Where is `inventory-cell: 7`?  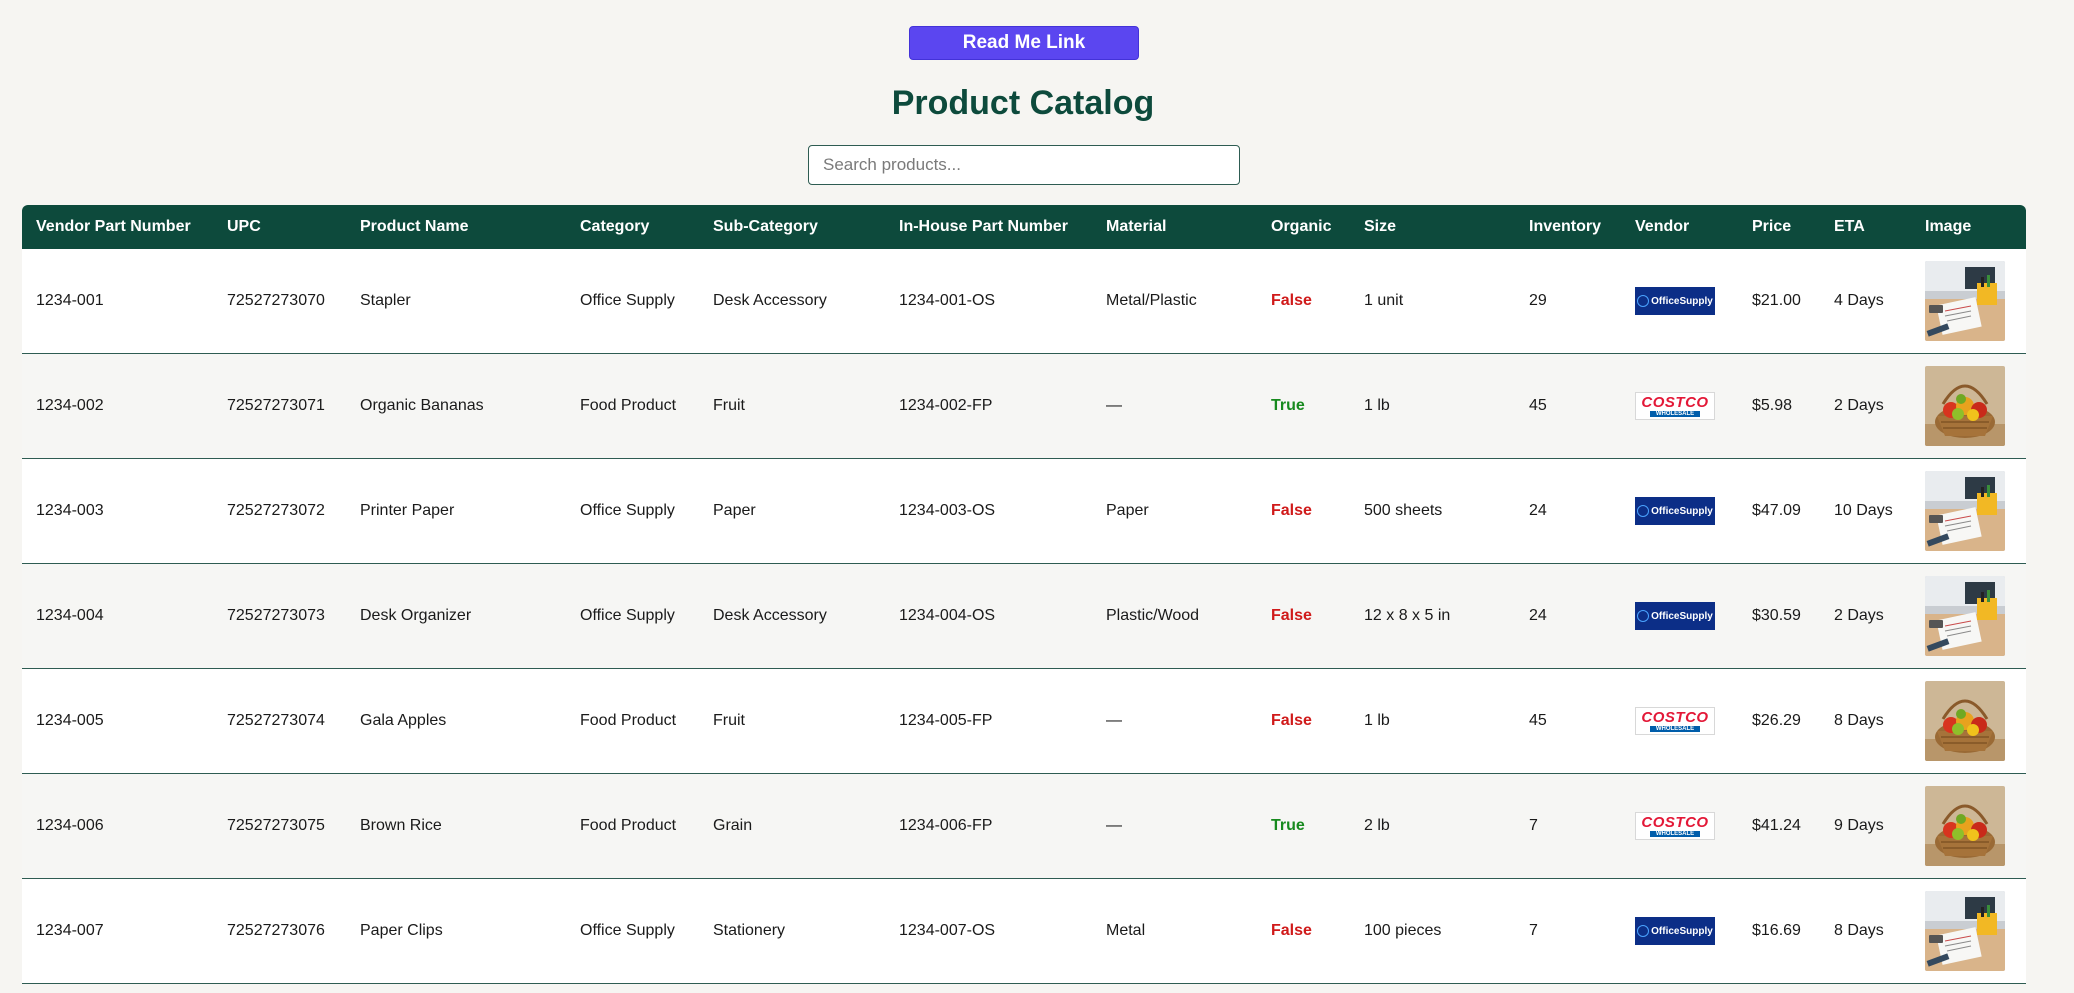 inventory-cell: 7 is located at coordinates (1568, 931).